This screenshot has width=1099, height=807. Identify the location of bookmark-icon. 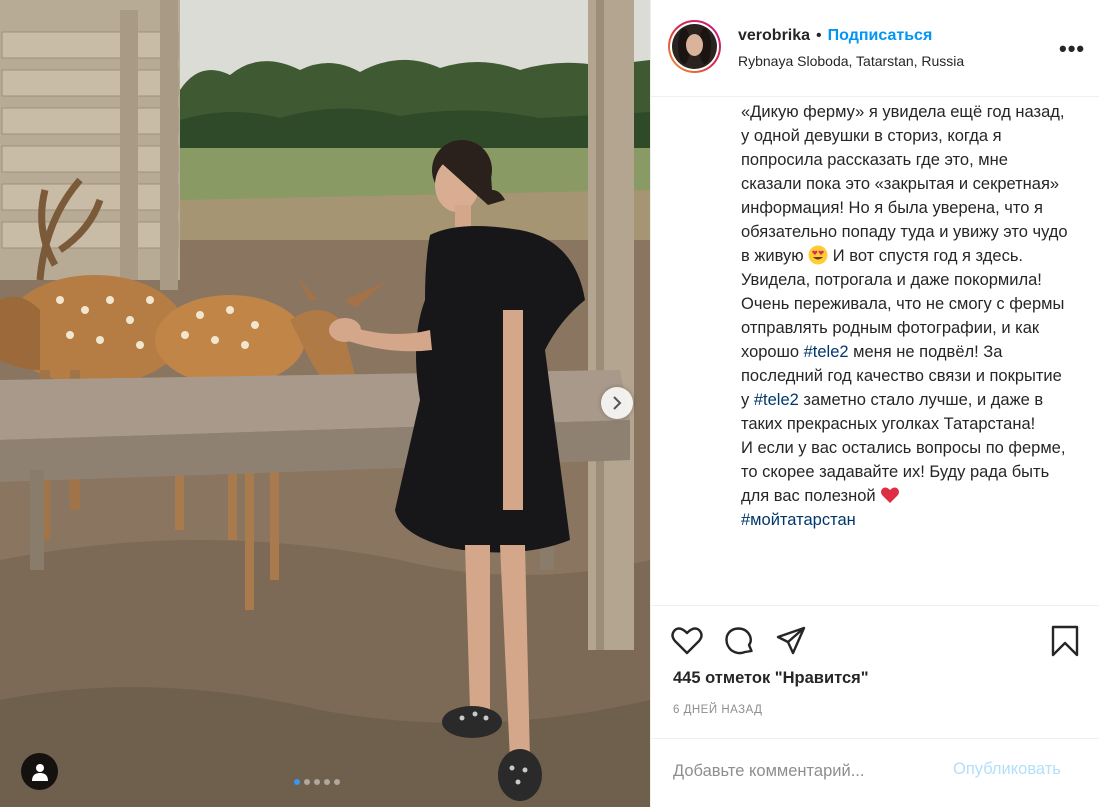
(1065, 641).